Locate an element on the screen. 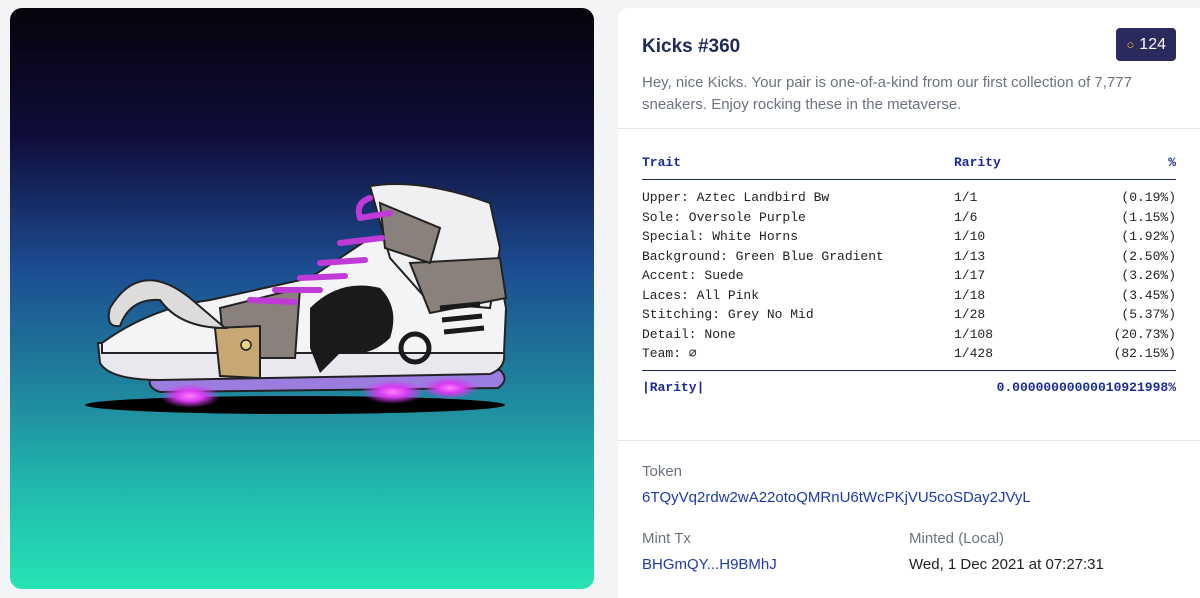 This screenshot has width=1200, height=598. rarity-total-value: 0.00000000000010921998% is located at coordinates (1086, 387).